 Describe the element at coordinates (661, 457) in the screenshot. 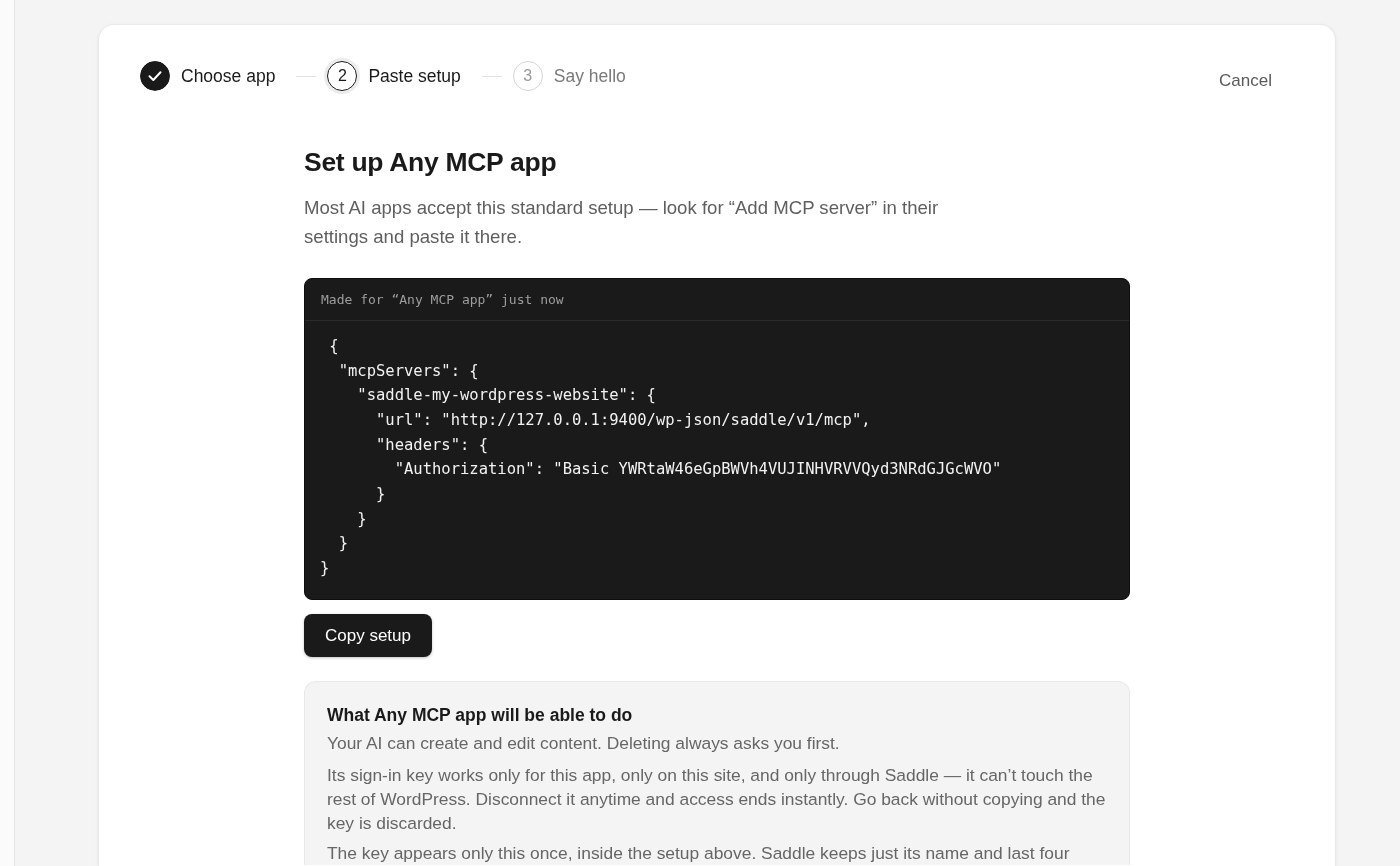

I see `setup-code: { "mcpServers": { "saddle-my-wordpress-website": { "url": "http://127.0.0.1:9400/wp-json/saddle/v1/mcp", "headers": { "Authorization": "Basic YWRtaW46eGpBWVh4VUJINHVRVVQyd3NRdGJGcWVO" } } } }` at that location.